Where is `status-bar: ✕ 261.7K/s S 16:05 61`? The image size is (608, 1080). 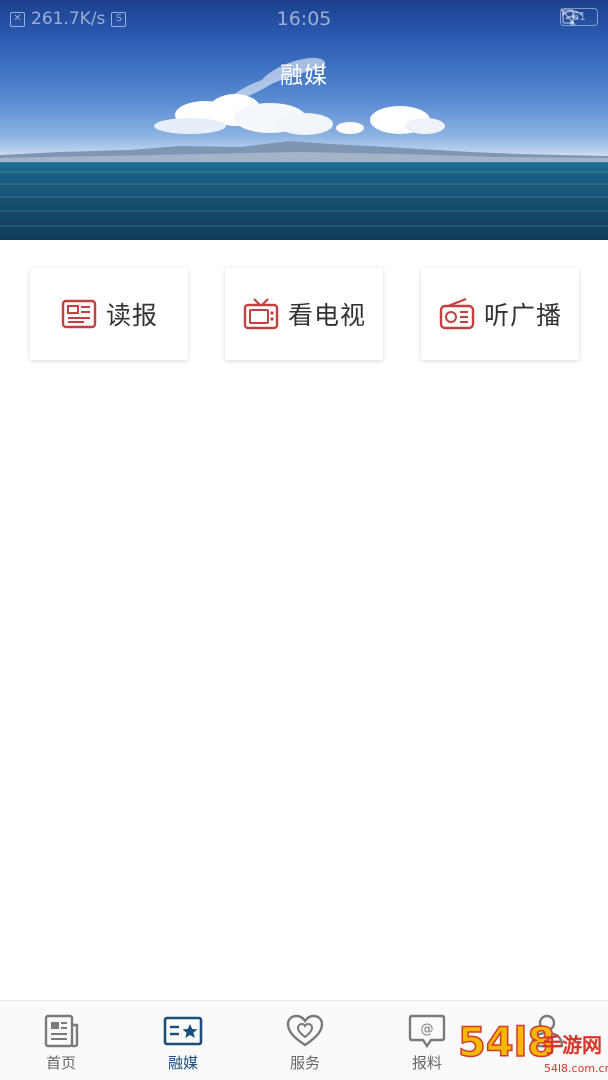
status-bar: ✕ 261.7K/s S 16:05 61 is located at coordinates (304, 19).